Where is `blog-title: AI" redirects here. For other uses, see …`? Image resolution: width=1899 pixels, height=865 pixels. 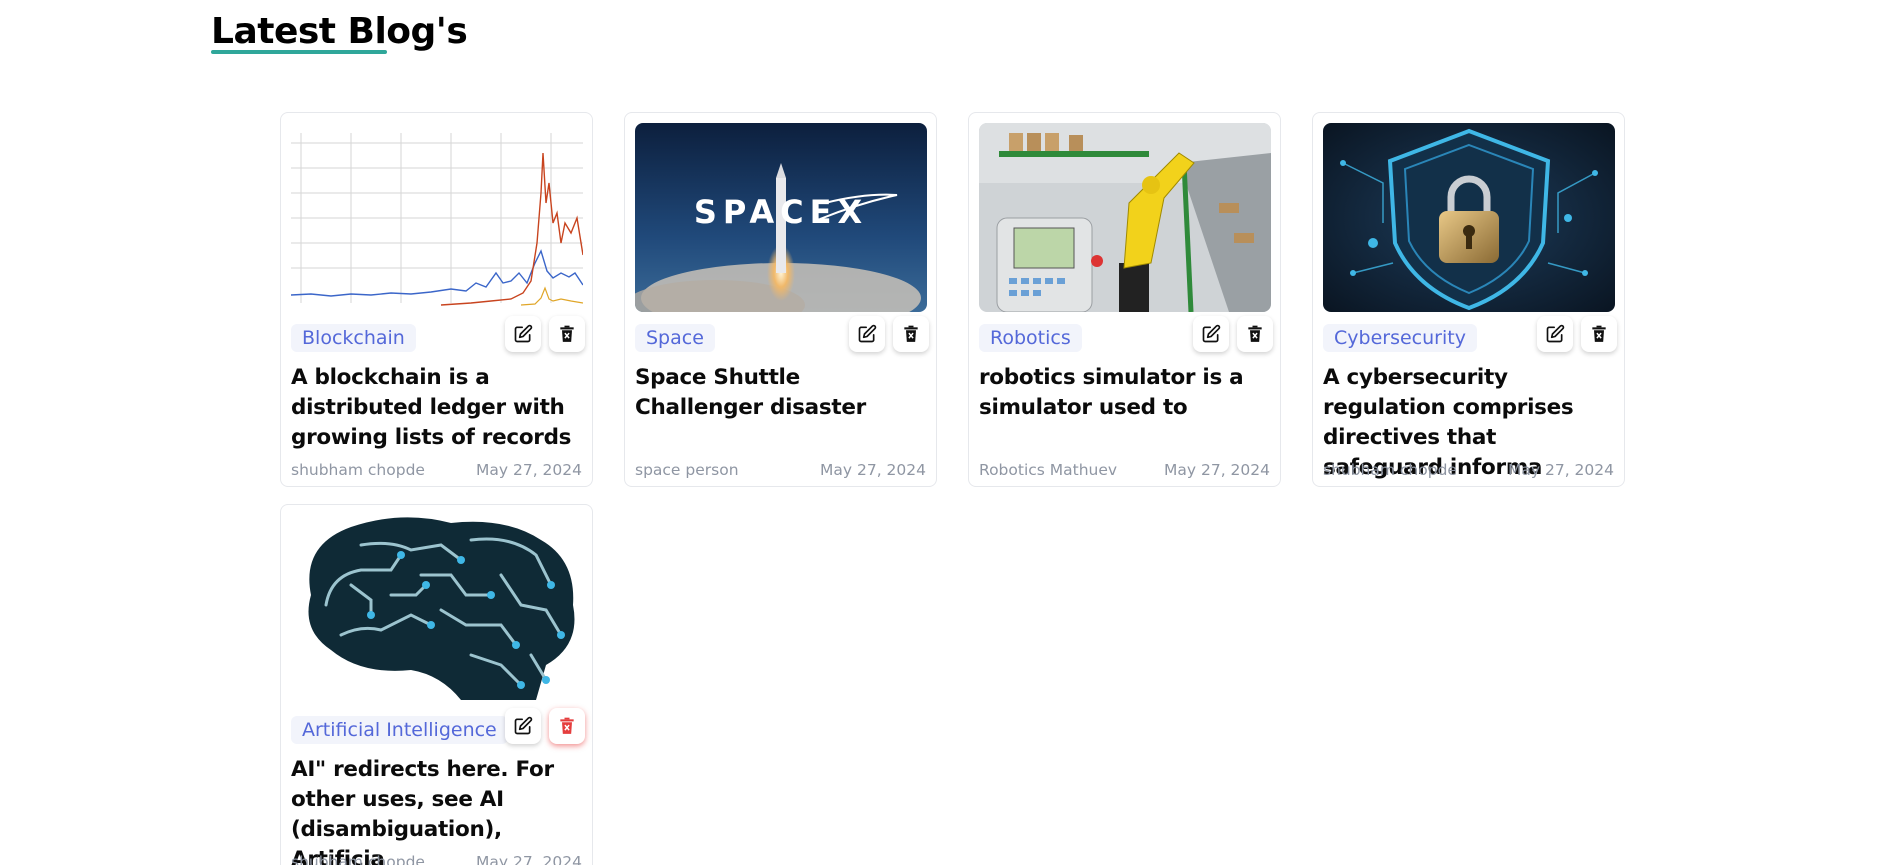 blog-title: AI" redirects here. For other uses, see … is located at coordinates (439, 810).